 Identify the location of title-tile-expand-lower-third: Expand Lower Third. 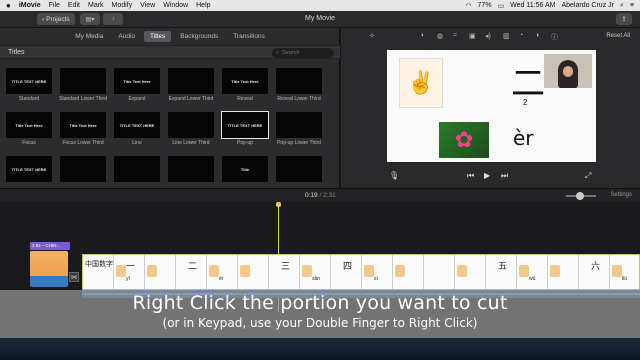
(191, 88).